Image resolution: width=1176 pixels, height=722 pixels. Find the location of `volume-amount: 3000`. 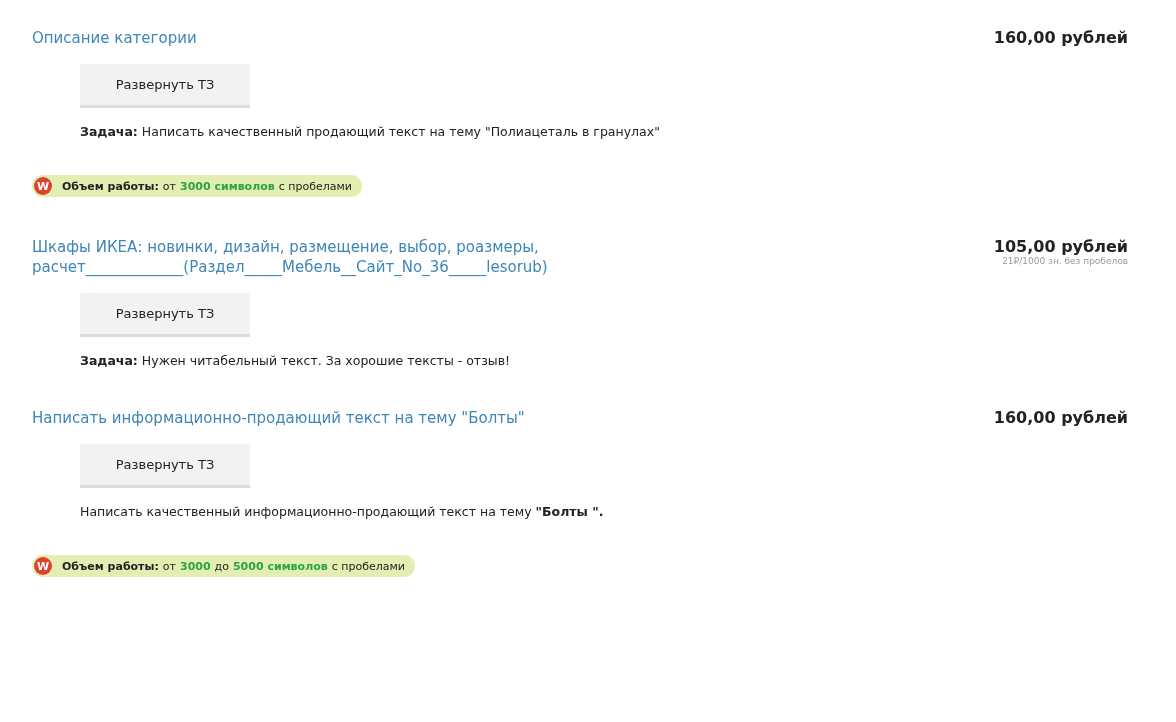

volume-amount: 3000 is located at coordinates (195, 566).